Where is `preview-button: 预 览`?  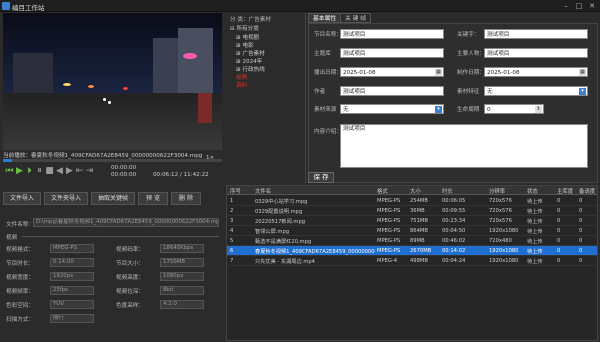 preview-button: 预 览 is located at coordinates (153, 198).